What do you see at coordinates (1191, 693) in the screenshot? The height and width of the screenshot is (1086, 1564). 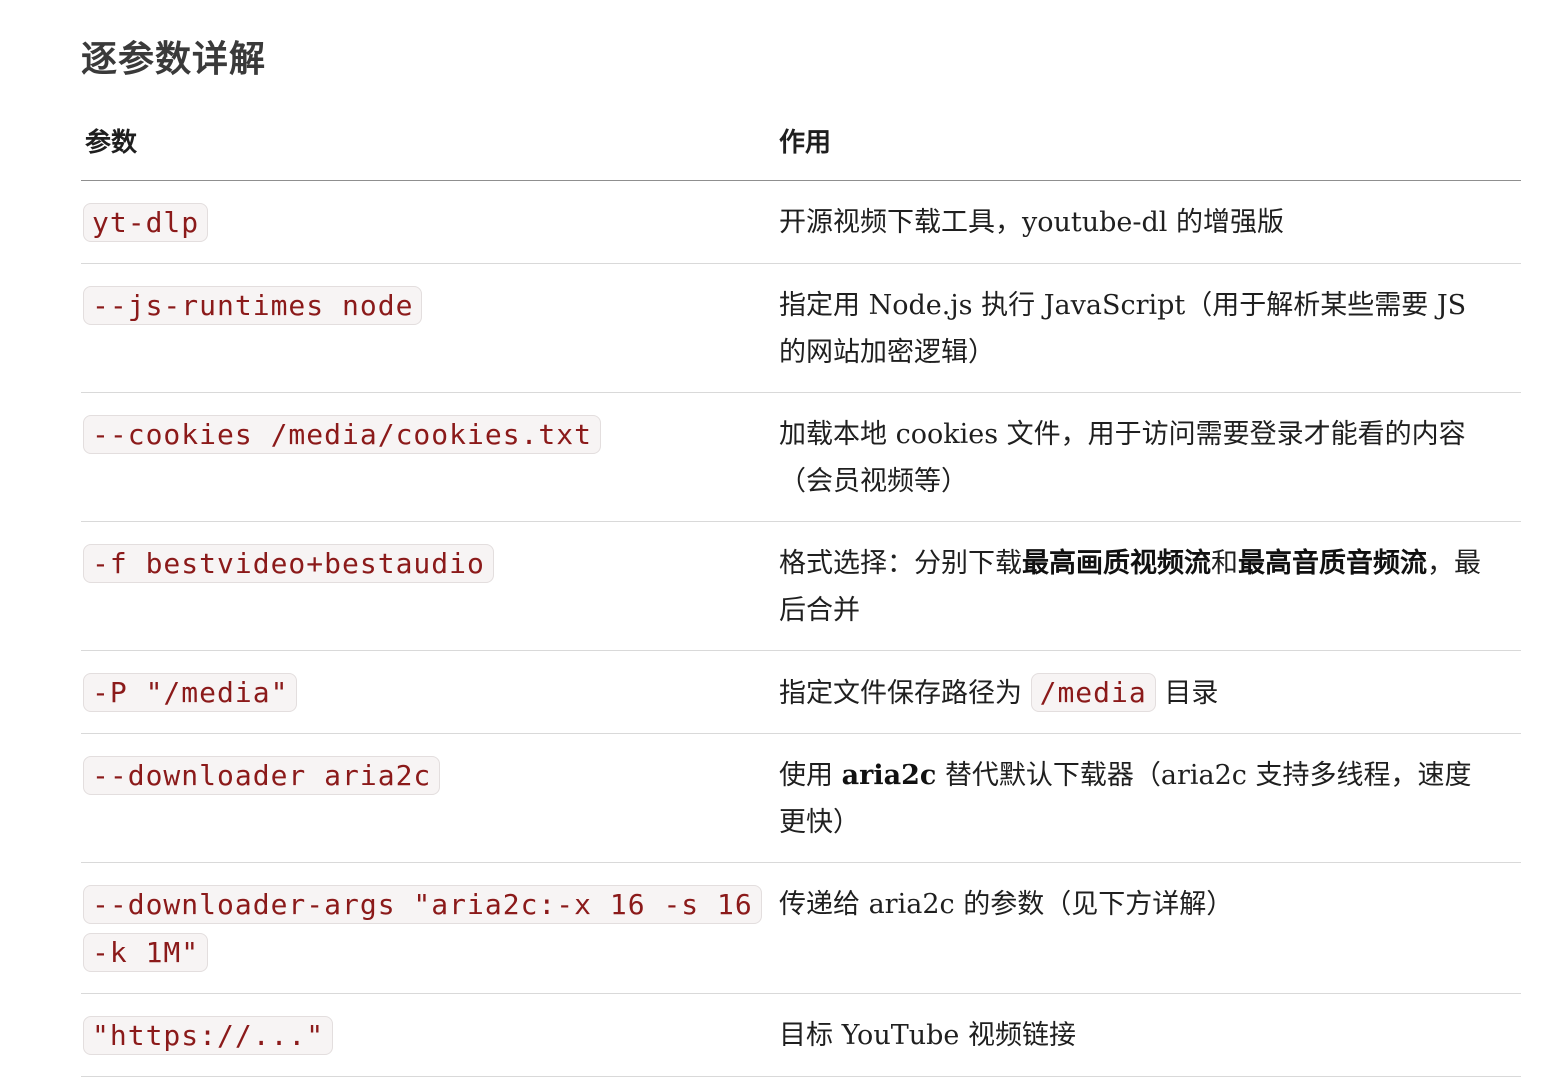 I see `desc-text: 目录` at bounding box center [1191, 693].